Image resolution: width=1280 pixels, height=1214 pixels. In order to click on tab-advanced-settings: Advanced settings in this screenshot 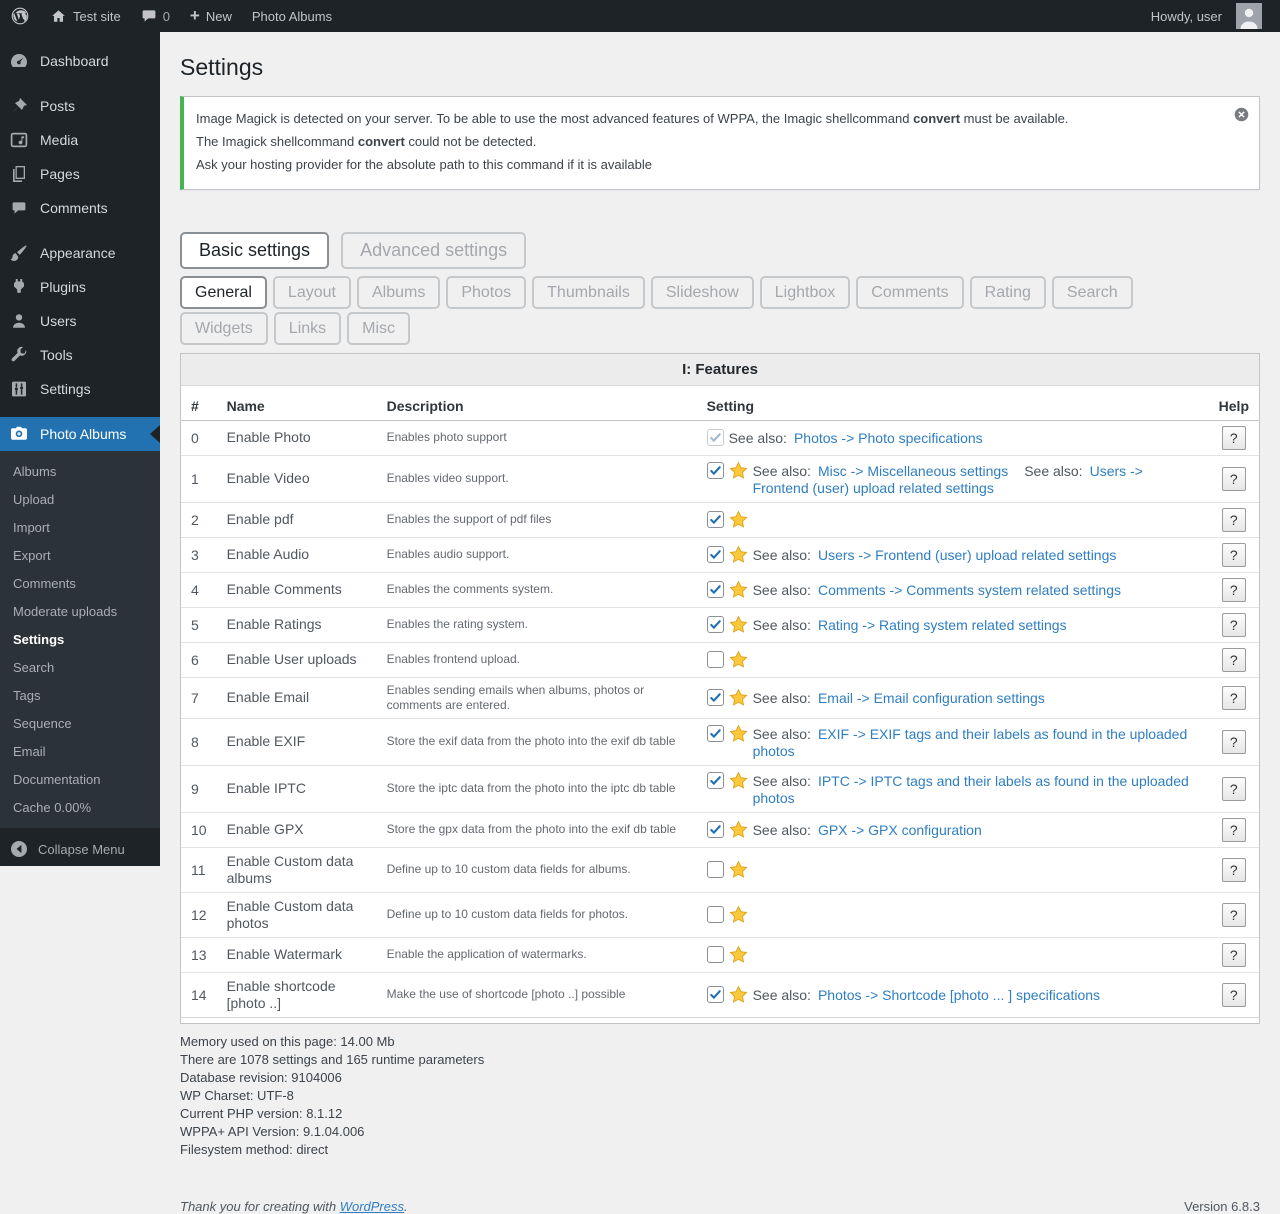, I will do `click(434, 250)`.